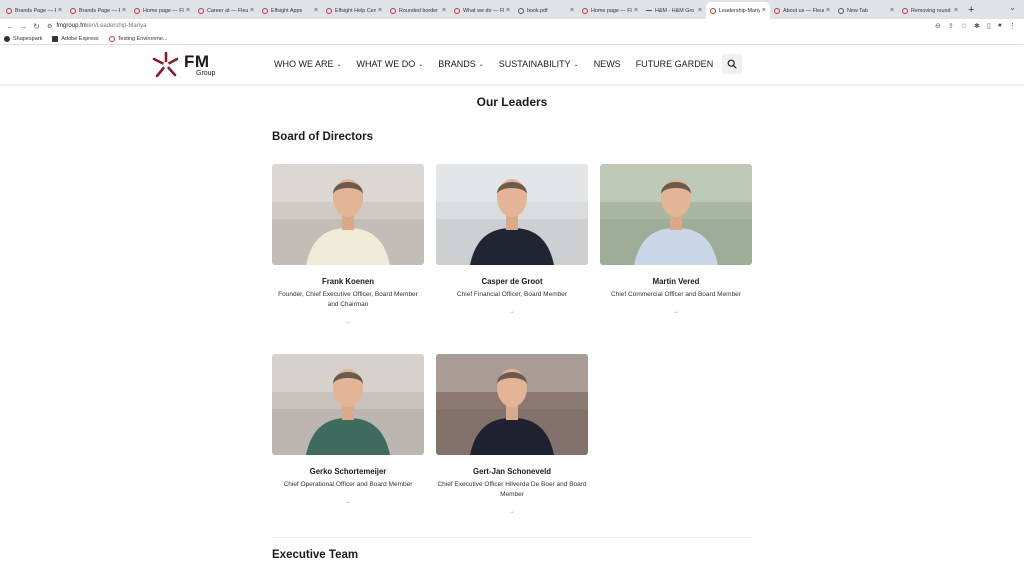 Image resolution: width=1024 pixels, height=576 pixels. Describe the element at coordinates (1000, 26) in the screenshot. I see `profile-icon: ●` at that location.